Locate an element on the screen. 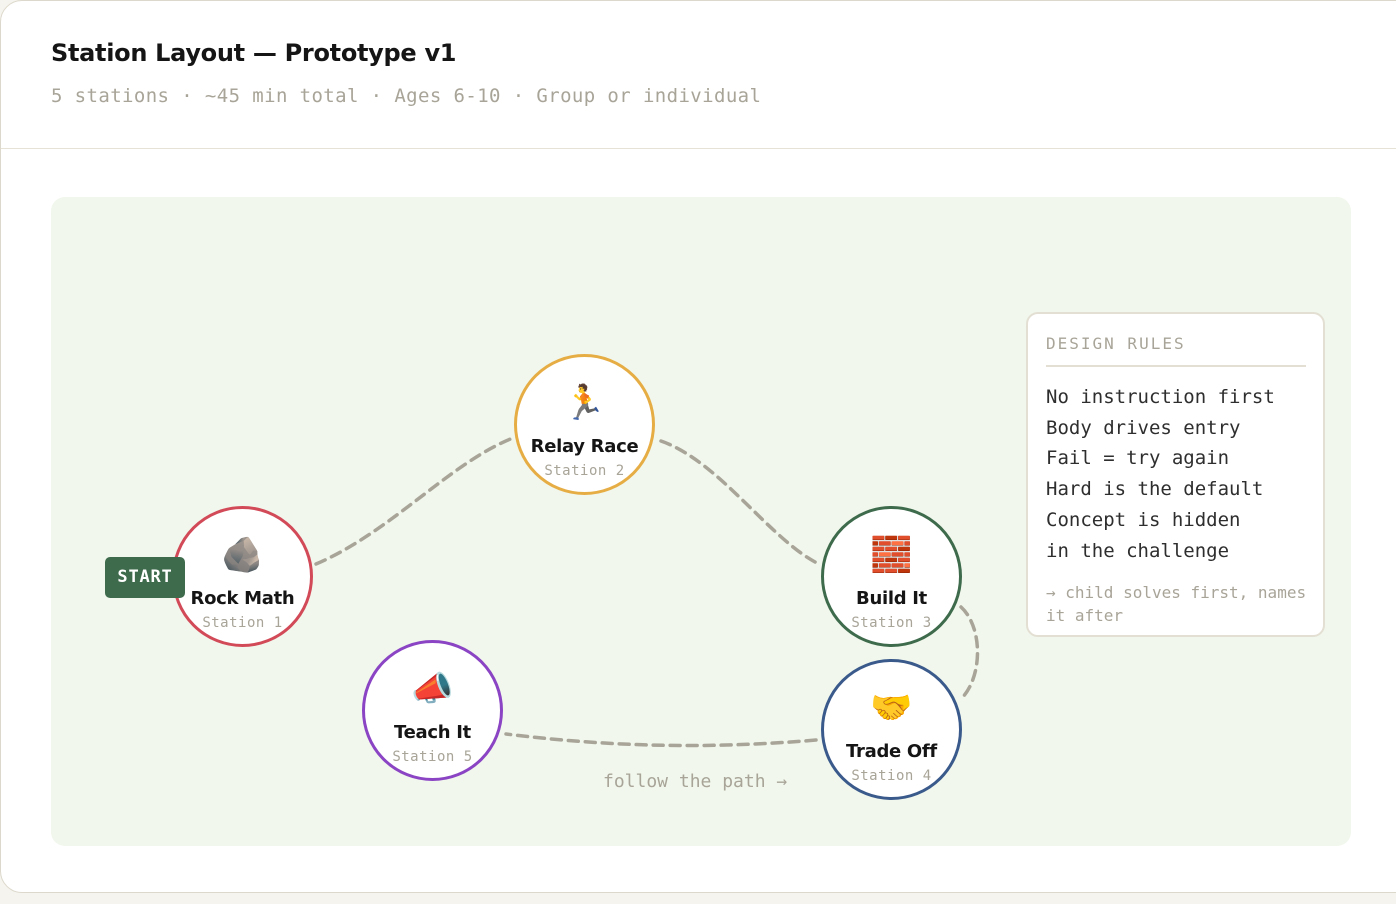  station-name: Build It is located at coordinates (891, 598).